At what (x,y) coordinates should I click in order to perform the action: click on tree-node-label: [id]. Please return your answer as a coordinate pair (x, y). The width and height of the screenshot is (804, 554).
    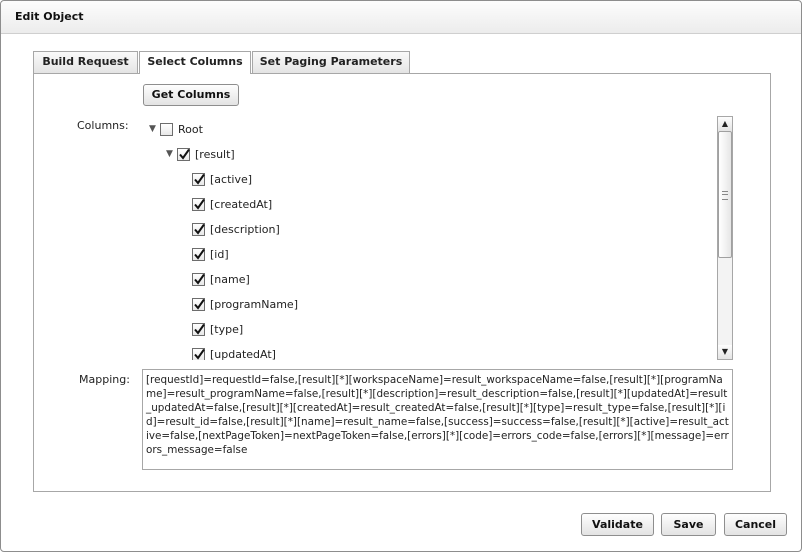
    Looking at the image, I should click on (219, 254).